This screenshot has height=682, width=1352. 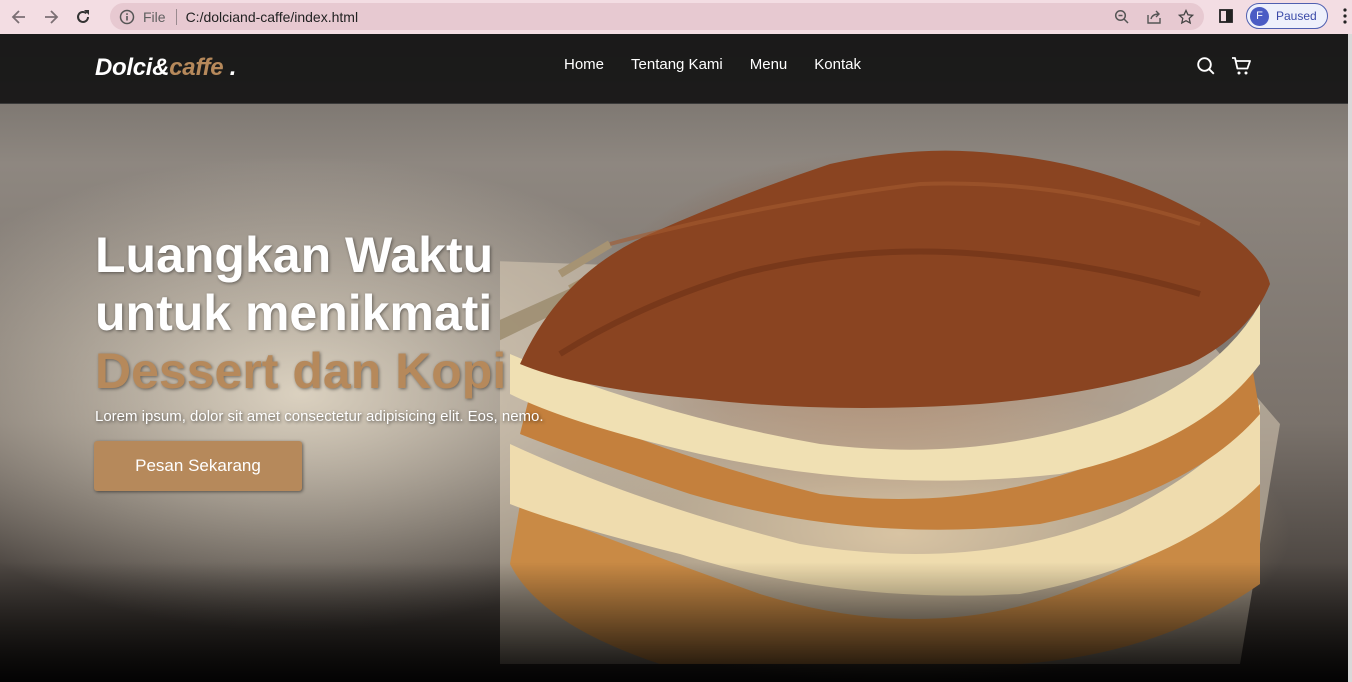 What do you see at coordinates (1223, 66) in the screenshot?
I see `navbar-icons` at bounding box center [1223, 66].